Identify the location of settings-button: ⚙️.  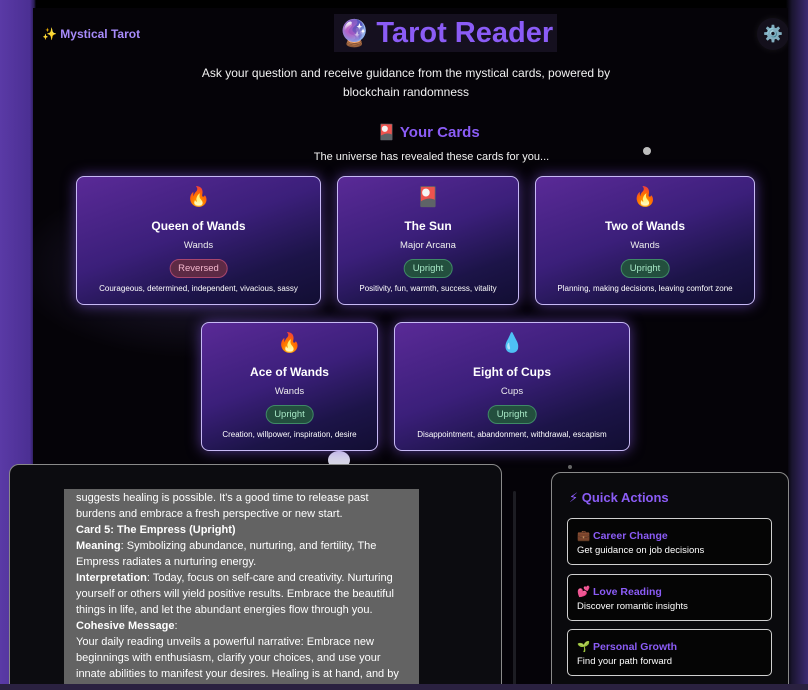
(772, 34).